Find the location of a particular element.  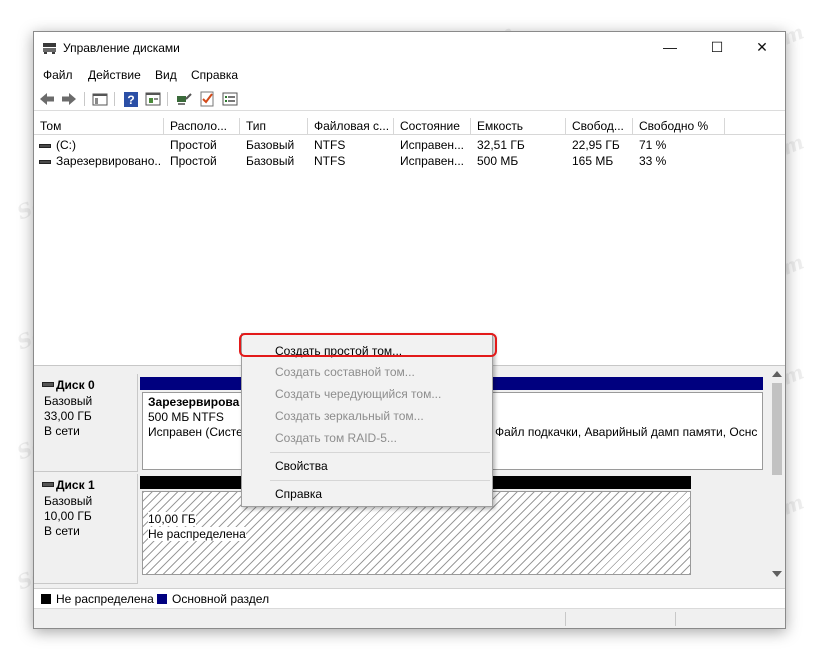

forward-icon is located at coordinates (69, 99).